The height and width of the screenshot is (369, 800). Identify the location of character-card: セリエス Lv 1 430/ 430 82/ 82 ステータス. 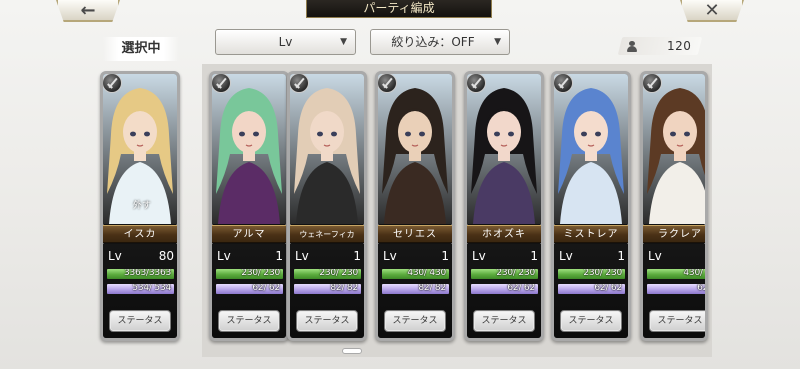
(415, 206).